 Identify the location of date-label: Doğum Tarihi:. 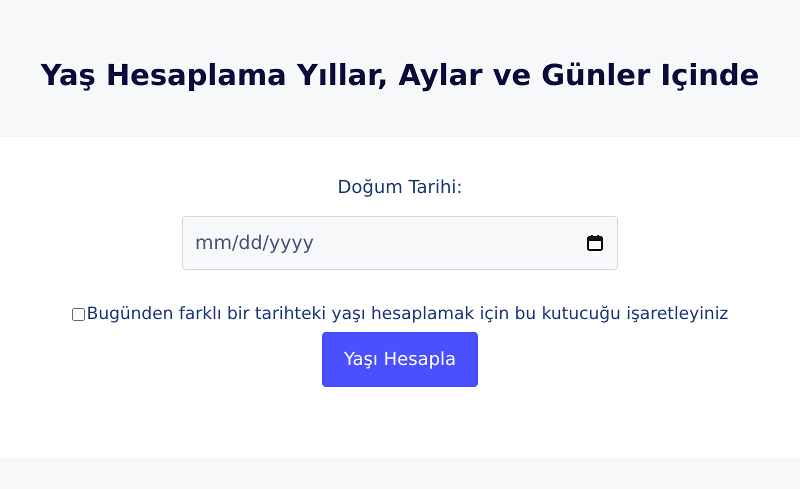
(400, 187).